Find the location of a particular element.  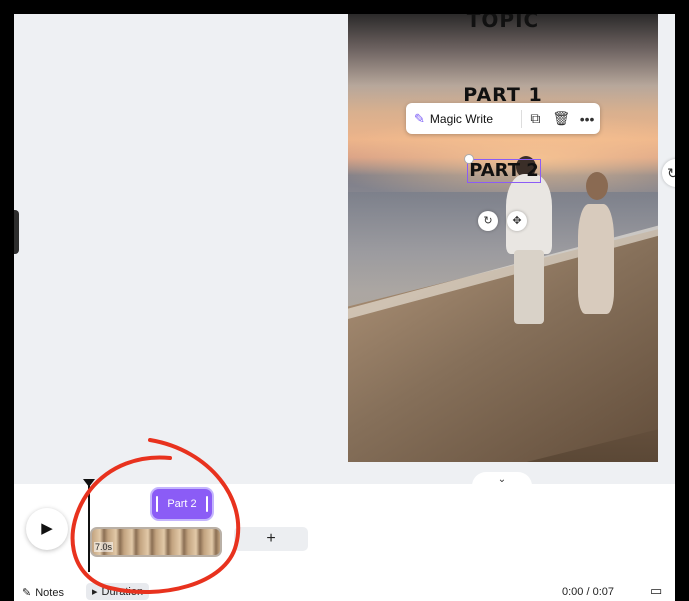

magic-write-label: Magic Write is located at coordinates (461, 118).